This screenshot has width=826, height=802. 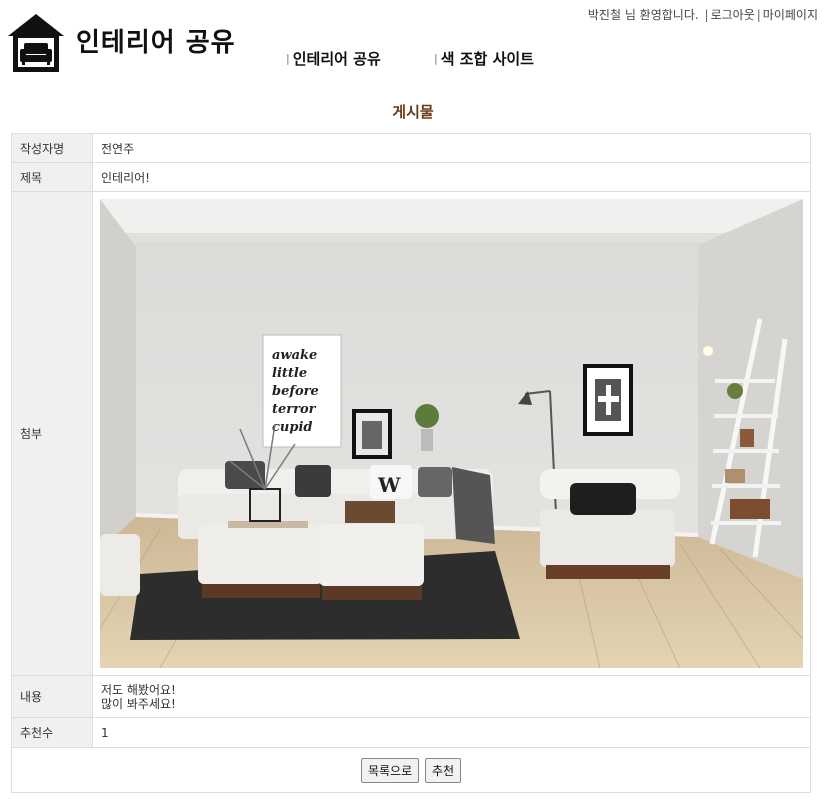 I want to click on table-row: 내용 저도 해봤어요! 많이 봐주세요!, so click(x=411, y=696).